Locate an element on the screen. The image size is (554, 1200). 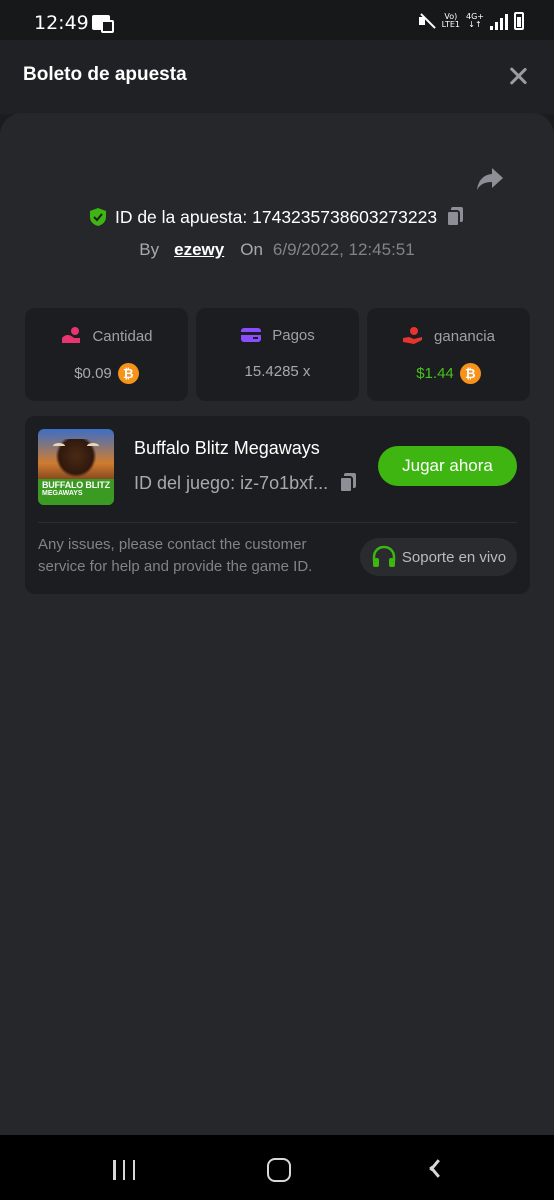
on-label: On is located at coordinates (251, 249).